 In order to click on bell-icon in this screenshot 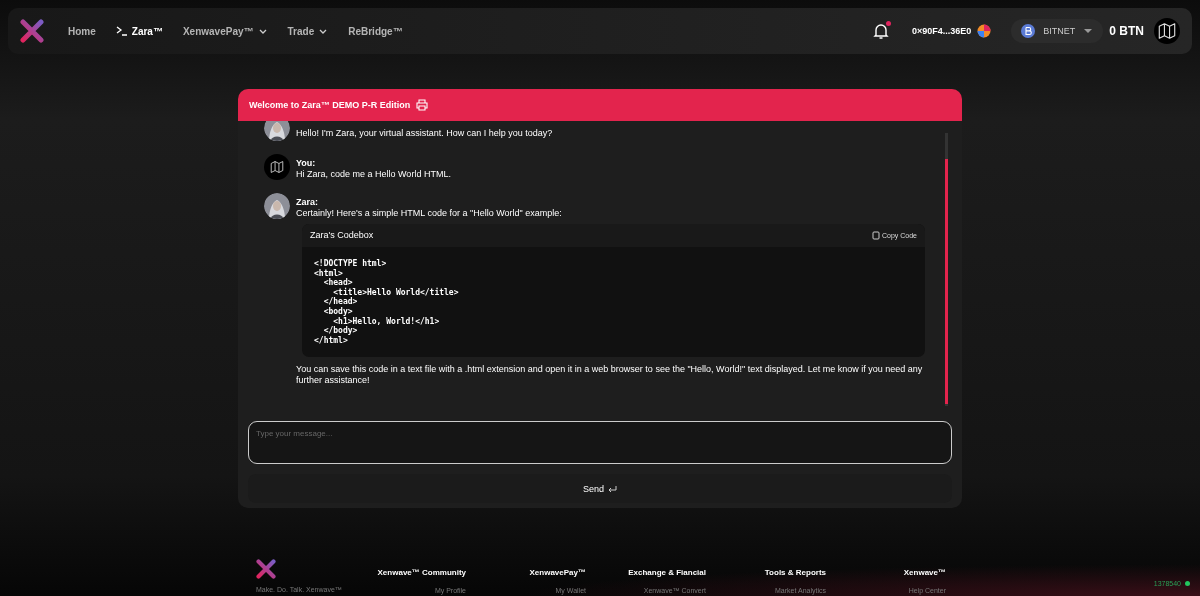, I will do `click(881, 31)`.